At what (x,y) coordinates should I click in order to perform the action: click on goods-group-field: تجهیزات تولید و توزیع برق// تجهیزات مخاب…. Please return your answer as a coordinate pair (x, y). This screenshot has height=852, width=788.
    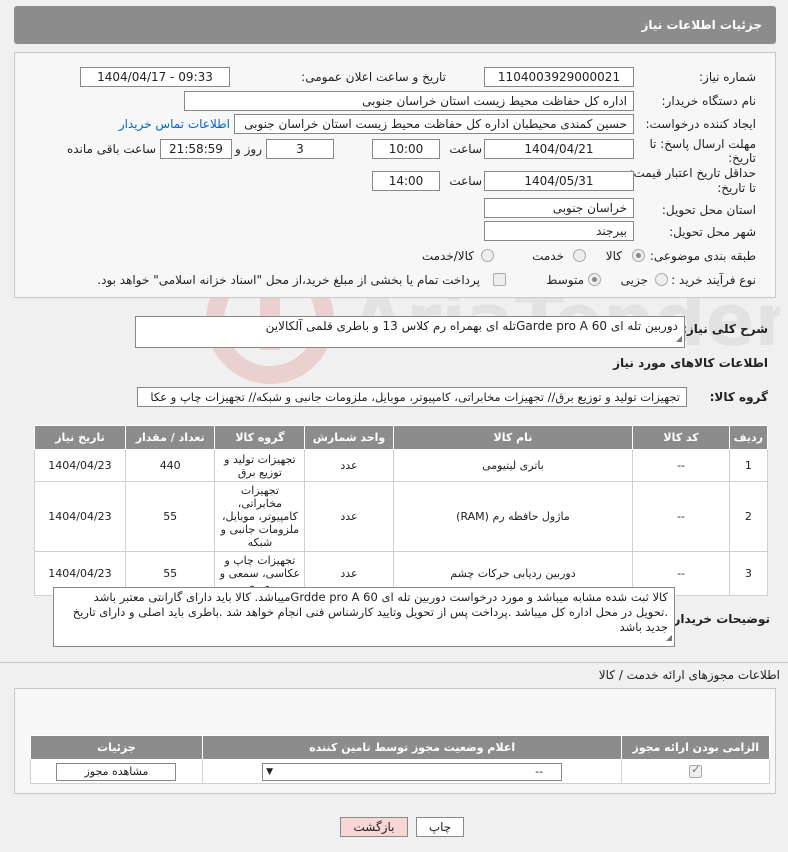
    Looking at the image, I should click on (412, 397).